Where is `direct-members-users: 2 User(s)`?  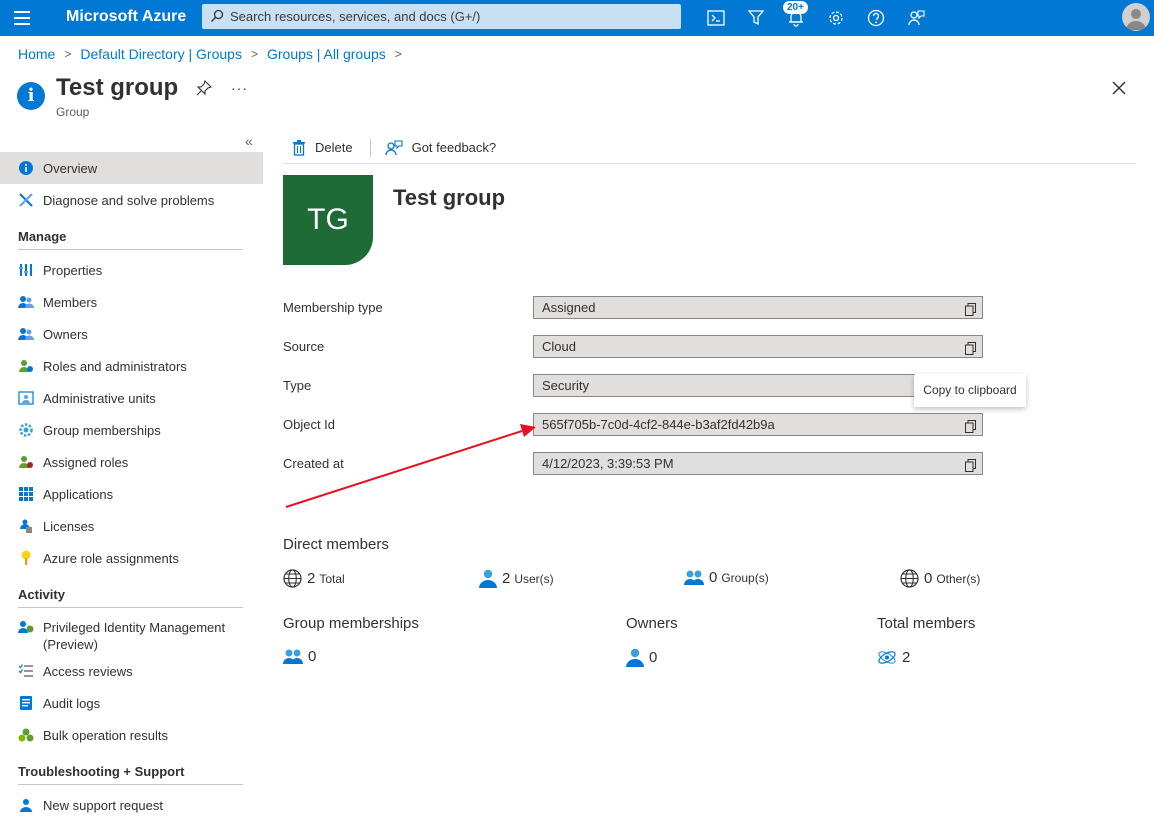 direct-members-users: 2 User(s) is located at coordinates (516, 578).